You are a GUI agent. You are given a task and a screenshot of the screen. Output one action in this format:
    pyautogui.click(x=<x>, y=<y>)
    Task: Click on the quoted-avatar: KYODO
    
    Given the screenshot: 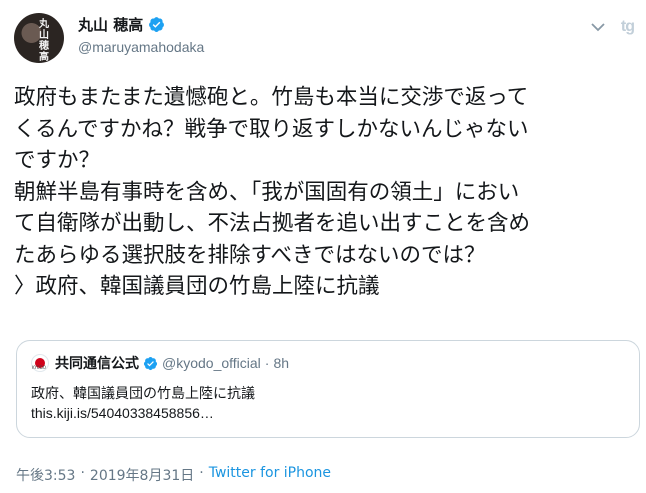 What is the action you would take?
    pyautogui.click(x=40, y=363)
    